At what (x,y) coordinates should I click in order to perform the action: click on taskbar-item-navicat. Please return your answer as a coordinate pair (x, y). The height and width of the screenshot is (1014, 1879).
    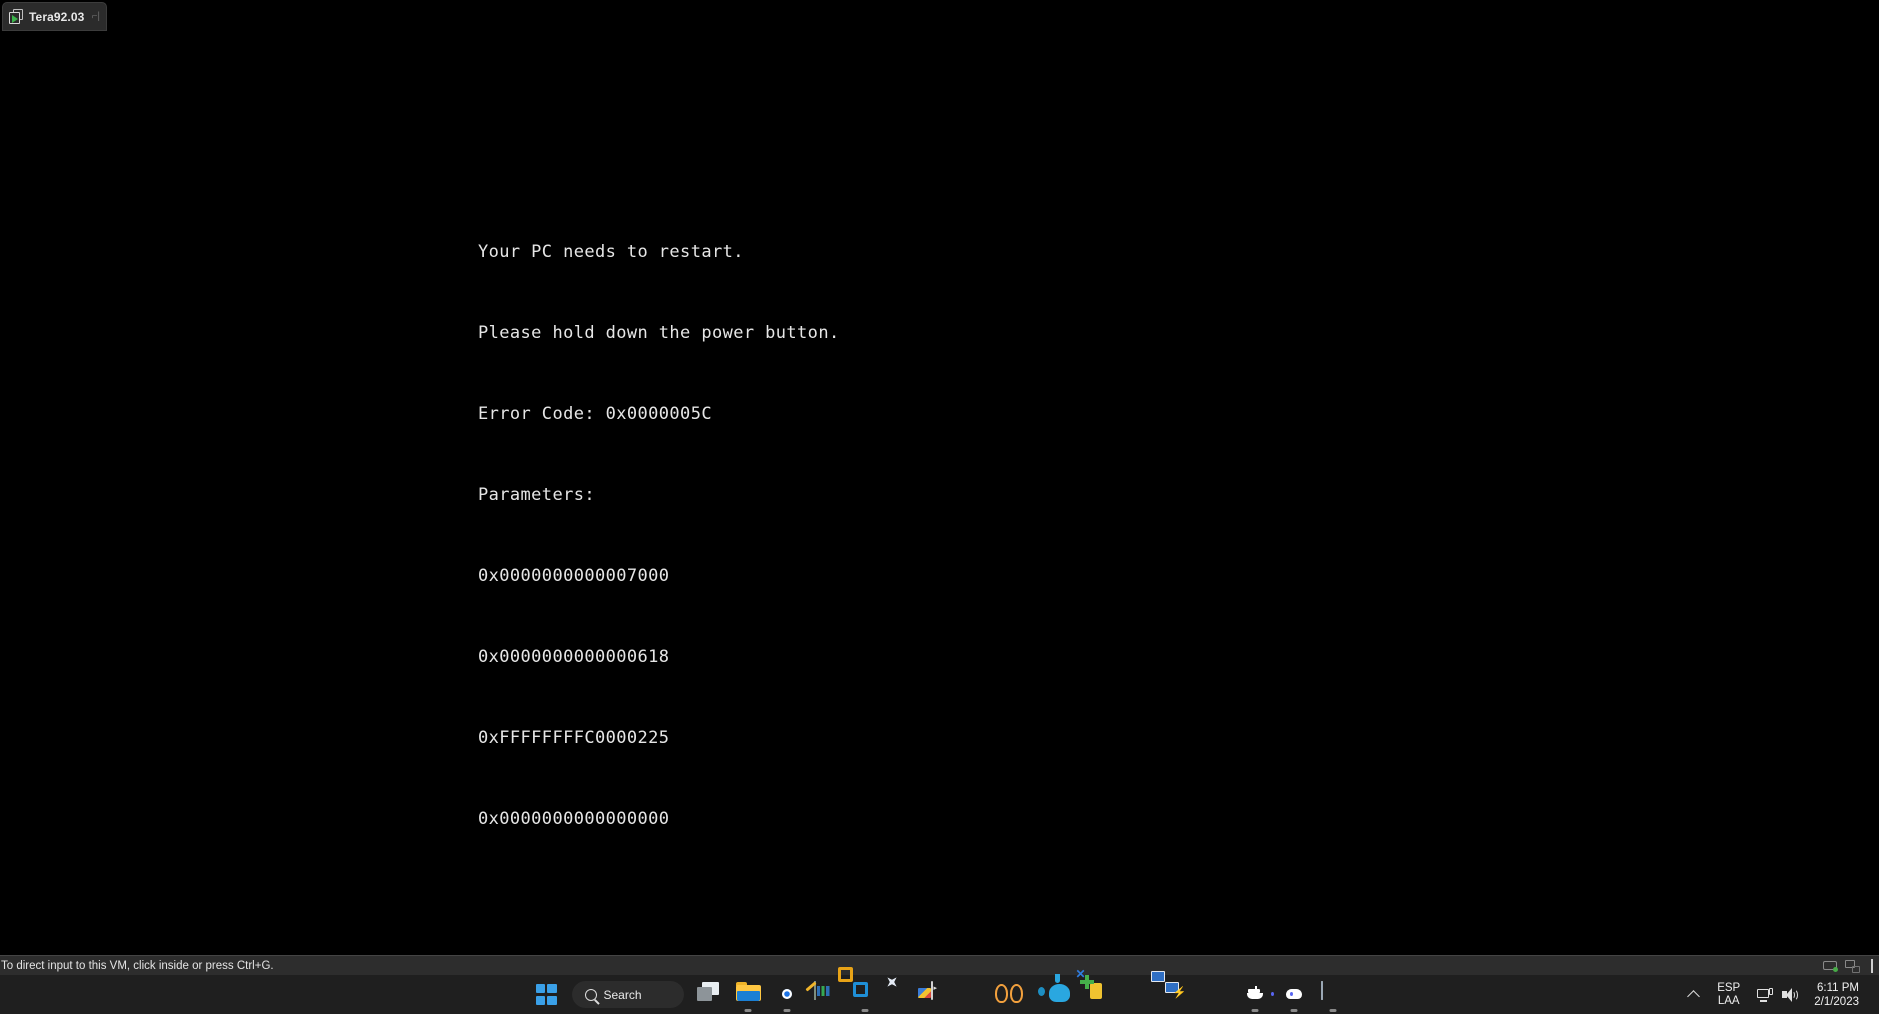
    Looking at the image, I should click on (1017, 994).